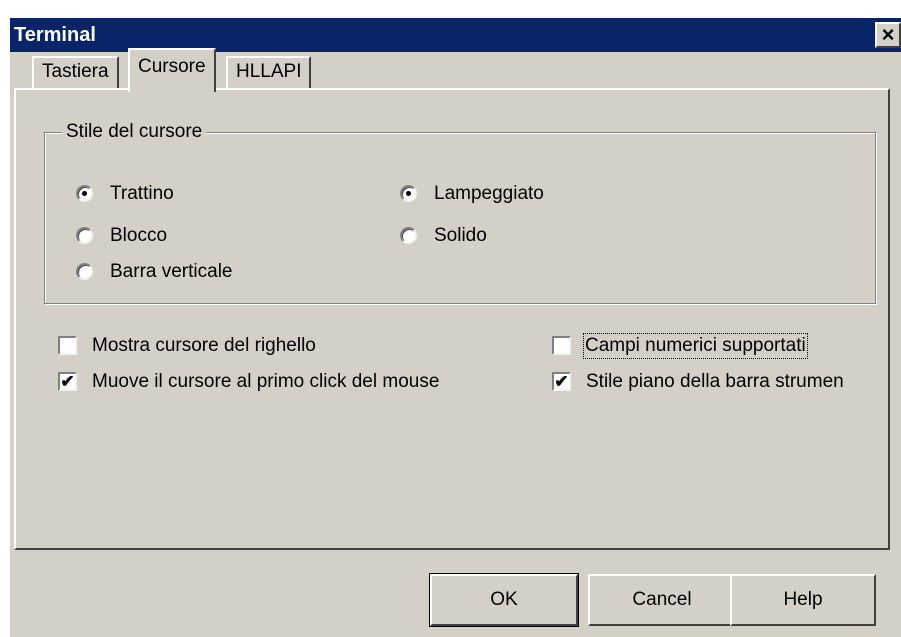 Image resolution: width=901 pixels, height=637 pixels. I want to click on window-title: Terminal, so click(55, 35).